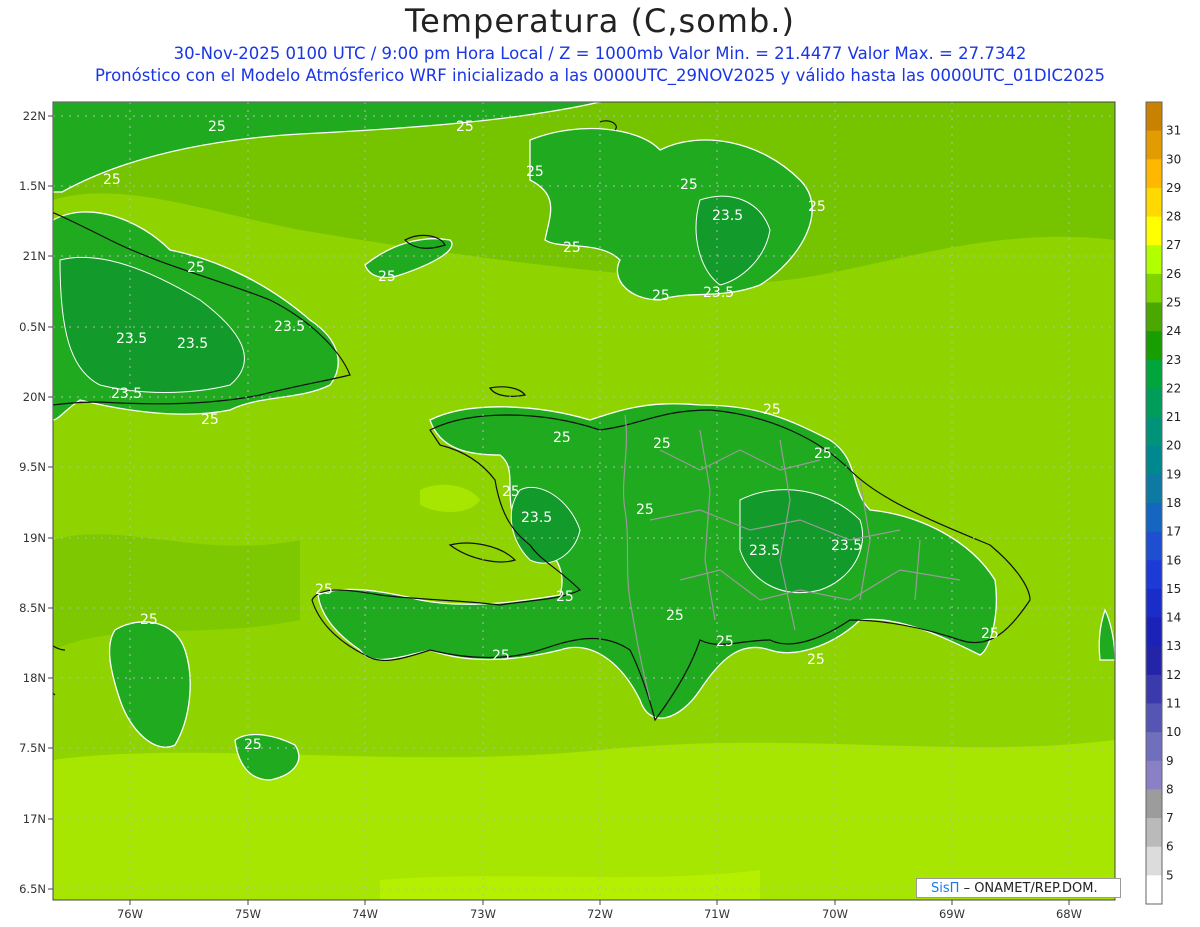 This screenshot has height=927, width=1200. What do you see at coordinates (32, 186) in the screenshot?
I see `y-tick-label: 1.5N` at bounding box center [32, 186].